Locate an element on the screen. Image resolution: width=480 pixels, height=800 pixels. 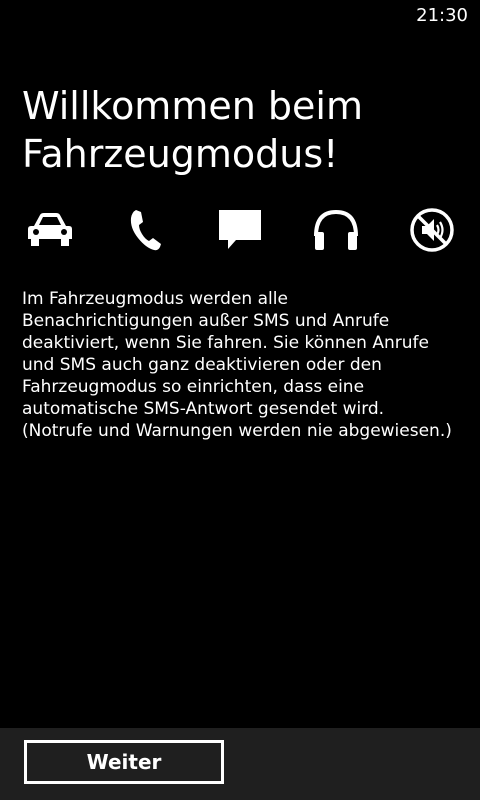
feature-icons is located at coordinates (242, 230).